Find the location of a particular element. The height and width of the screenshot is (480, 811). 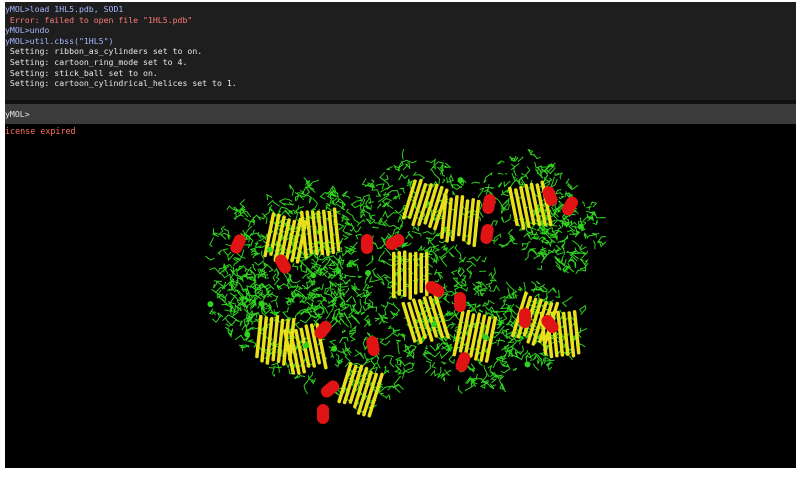

log-line: yMOL>load 1HL5.pdb, SOD1 is located at coordinates (64, 9).